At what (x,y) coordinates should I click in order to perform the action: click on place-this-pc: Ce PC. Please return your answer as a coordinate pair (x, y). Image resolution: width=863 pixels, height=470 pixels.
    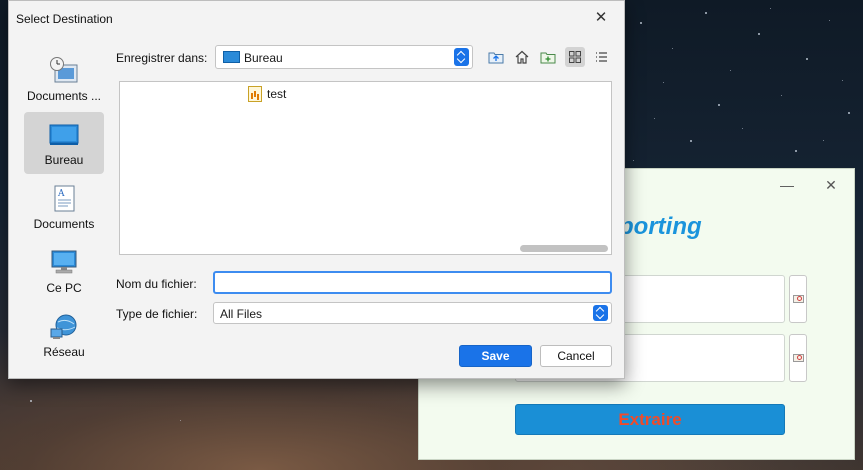
    Looking at the image, I should click on (64, 271).